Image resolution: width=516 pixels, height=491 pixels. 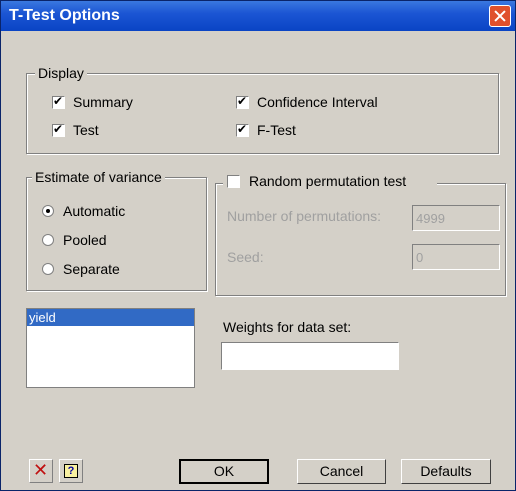 I want to click on seed-input: 0, so click(x=456, y=257).